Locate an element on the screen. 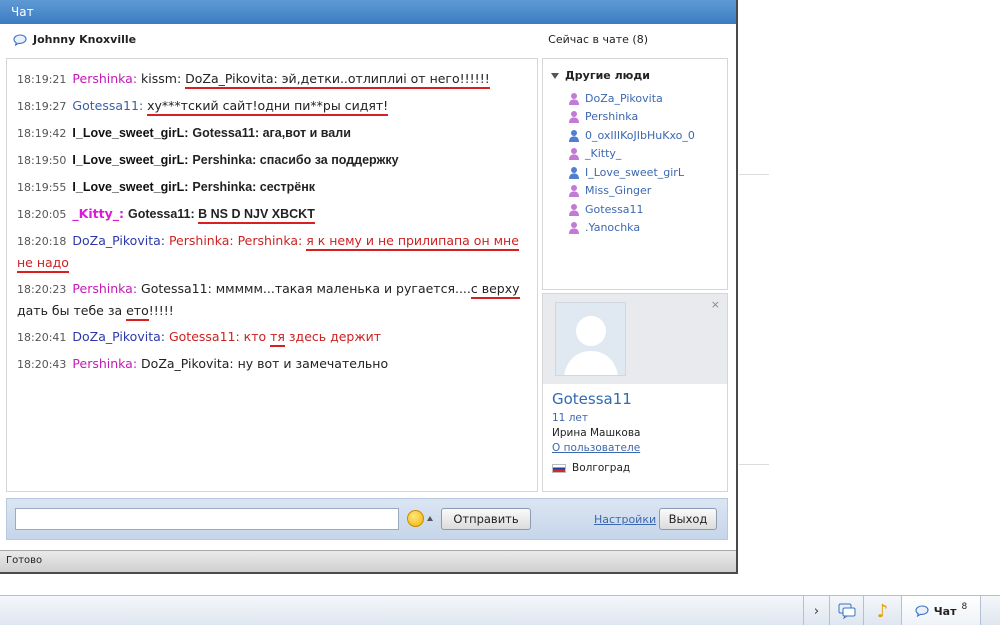  input-bar: Отправить Настройки Выход is located at coordinates (367, 519).